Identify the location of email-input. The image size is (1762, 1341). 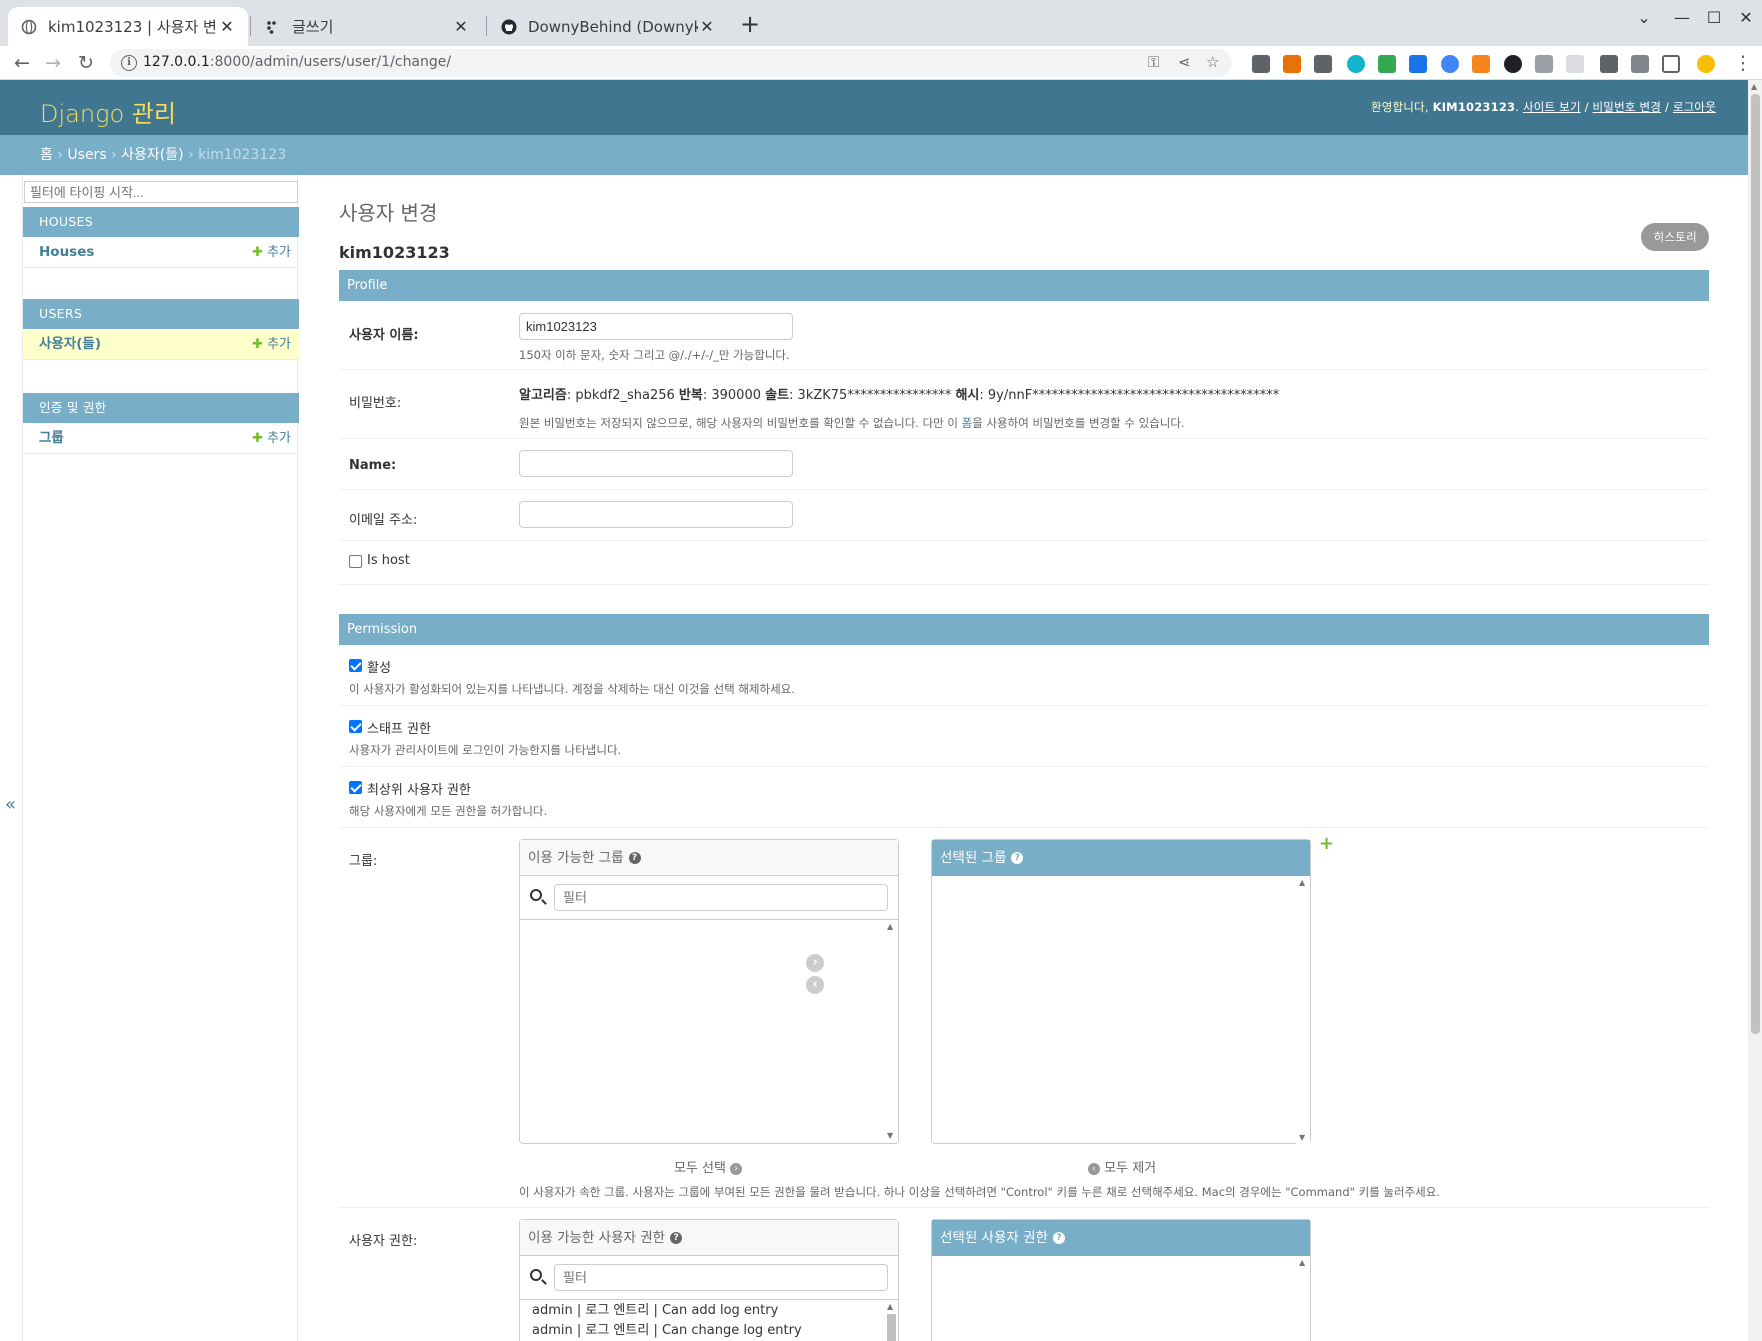
(656, 514).